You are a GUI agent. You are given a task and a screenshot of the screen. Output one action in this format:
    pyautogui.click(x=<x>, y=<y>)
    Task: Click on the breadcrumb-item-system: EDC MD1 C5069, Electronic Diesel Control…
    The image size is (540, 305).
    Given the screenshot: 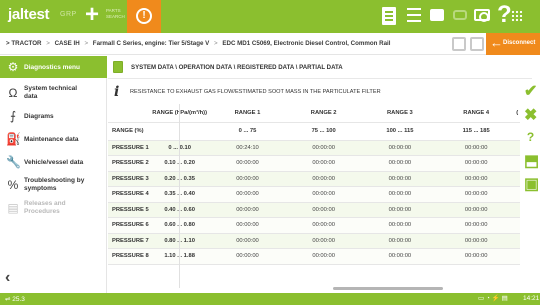 What is the action you would take?
    pyautogui.click(x=306, y=43)
    